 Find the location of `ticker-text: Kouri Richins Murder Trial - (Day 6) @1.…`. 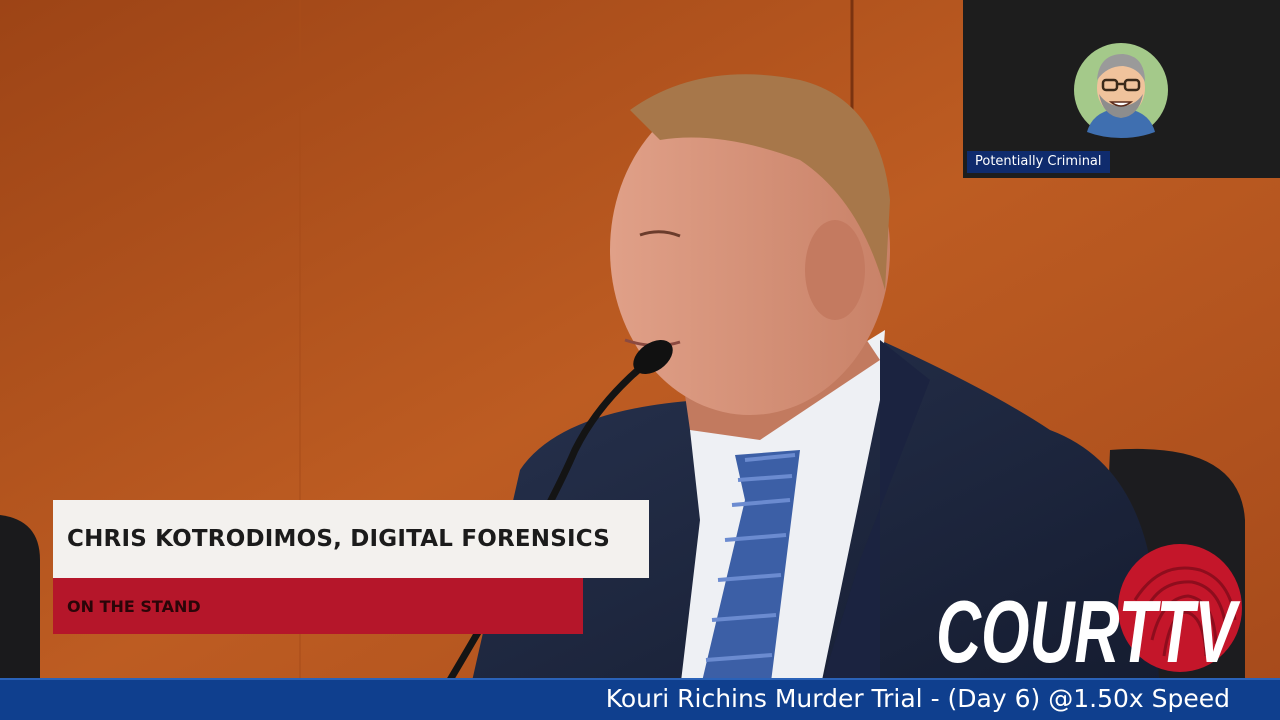

ticker-text: Kouri Richins Murder Trial - (Day 6) @1.… is located at coordinates (917, 698).